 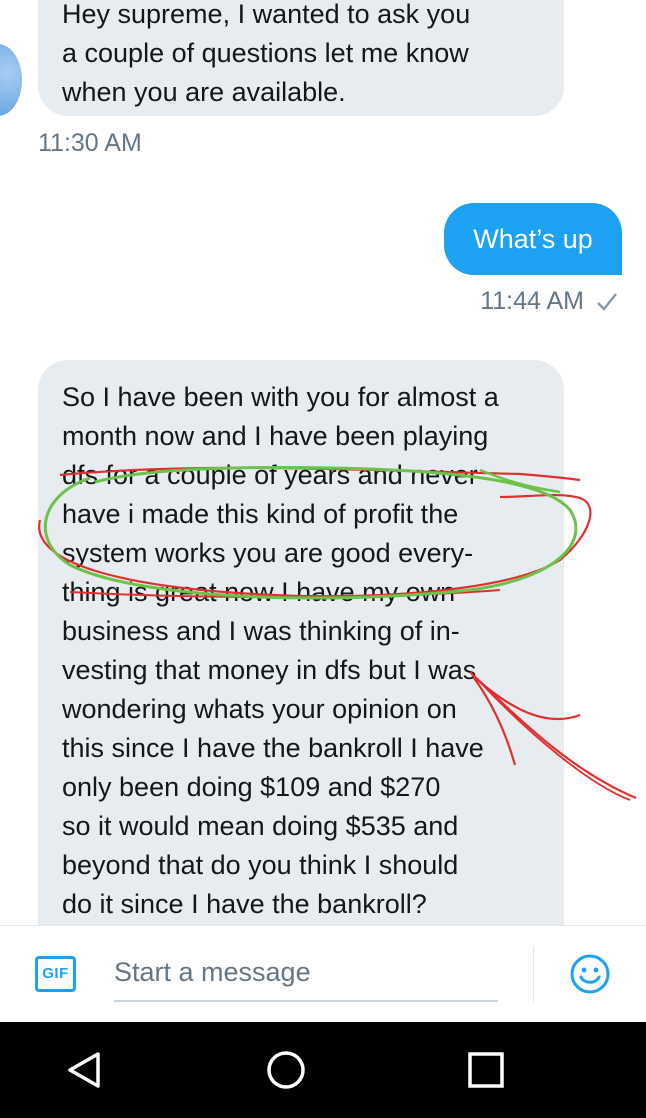 What do you see at coordinates (204, 92) in the screenshot?
I see `message-line: when you are available.` at bounding box center [204, 92].